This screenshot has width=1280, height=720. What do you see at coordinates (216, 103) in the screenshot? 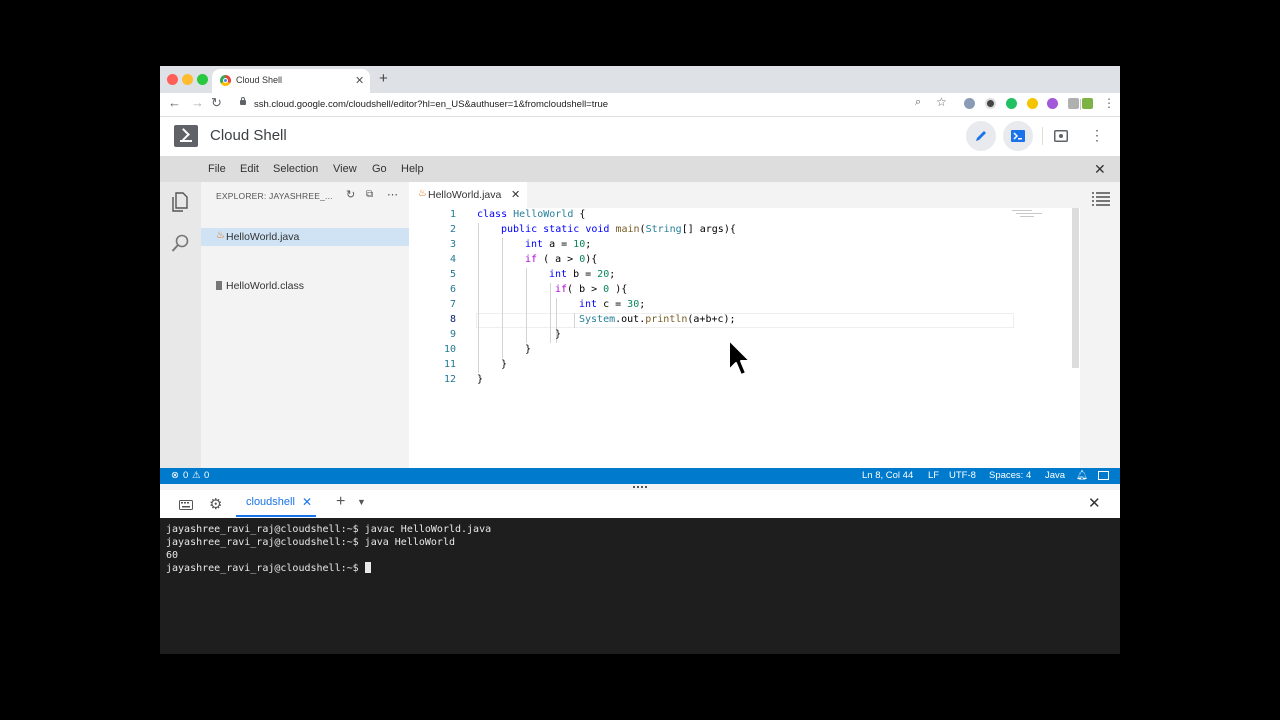
I see `reload-icon: ↻` at bounding box center [216, 103].